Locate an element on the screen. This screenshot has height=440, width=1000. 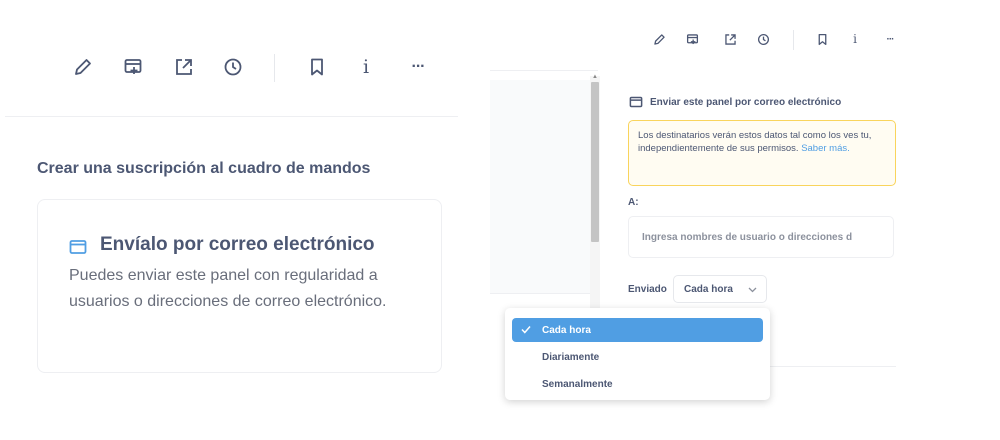
check-icon is located at coordinates (526, 329).